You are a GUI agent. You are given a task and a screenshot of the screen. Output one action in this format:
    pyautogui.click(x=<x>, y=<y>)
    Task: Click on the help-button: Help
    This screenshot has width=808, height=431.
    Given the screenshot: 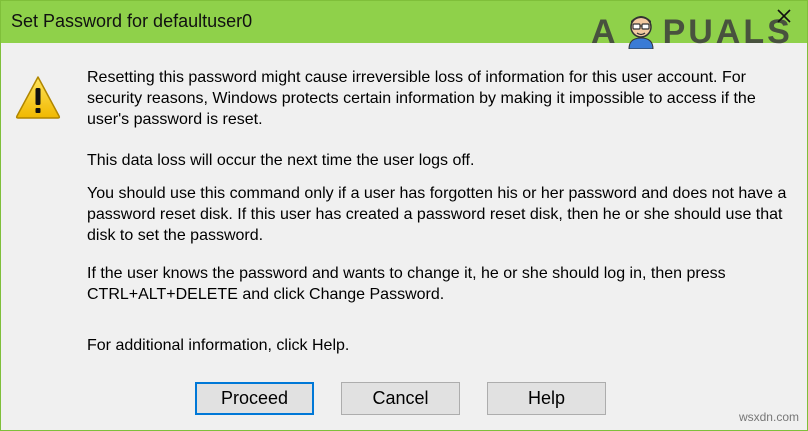 What is the action you would take?
    pyautogui.click(x=546, y=398)
    